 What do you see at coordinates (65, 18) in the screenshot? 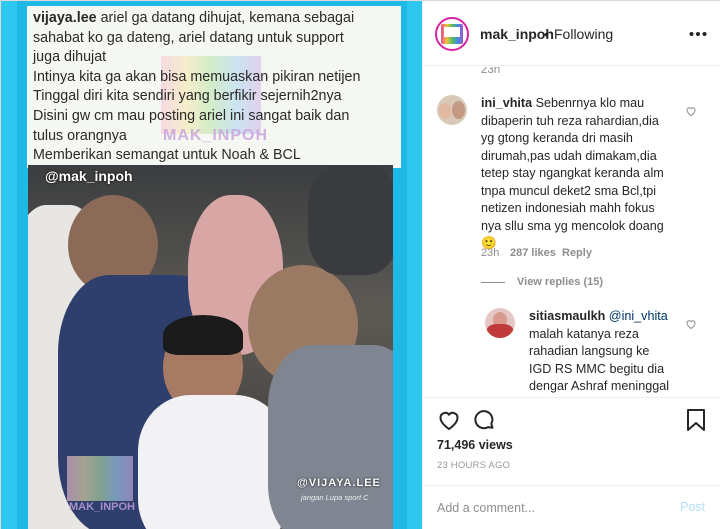
I see `caption-username: vijaya.lee` at bounding box center [65, 18].